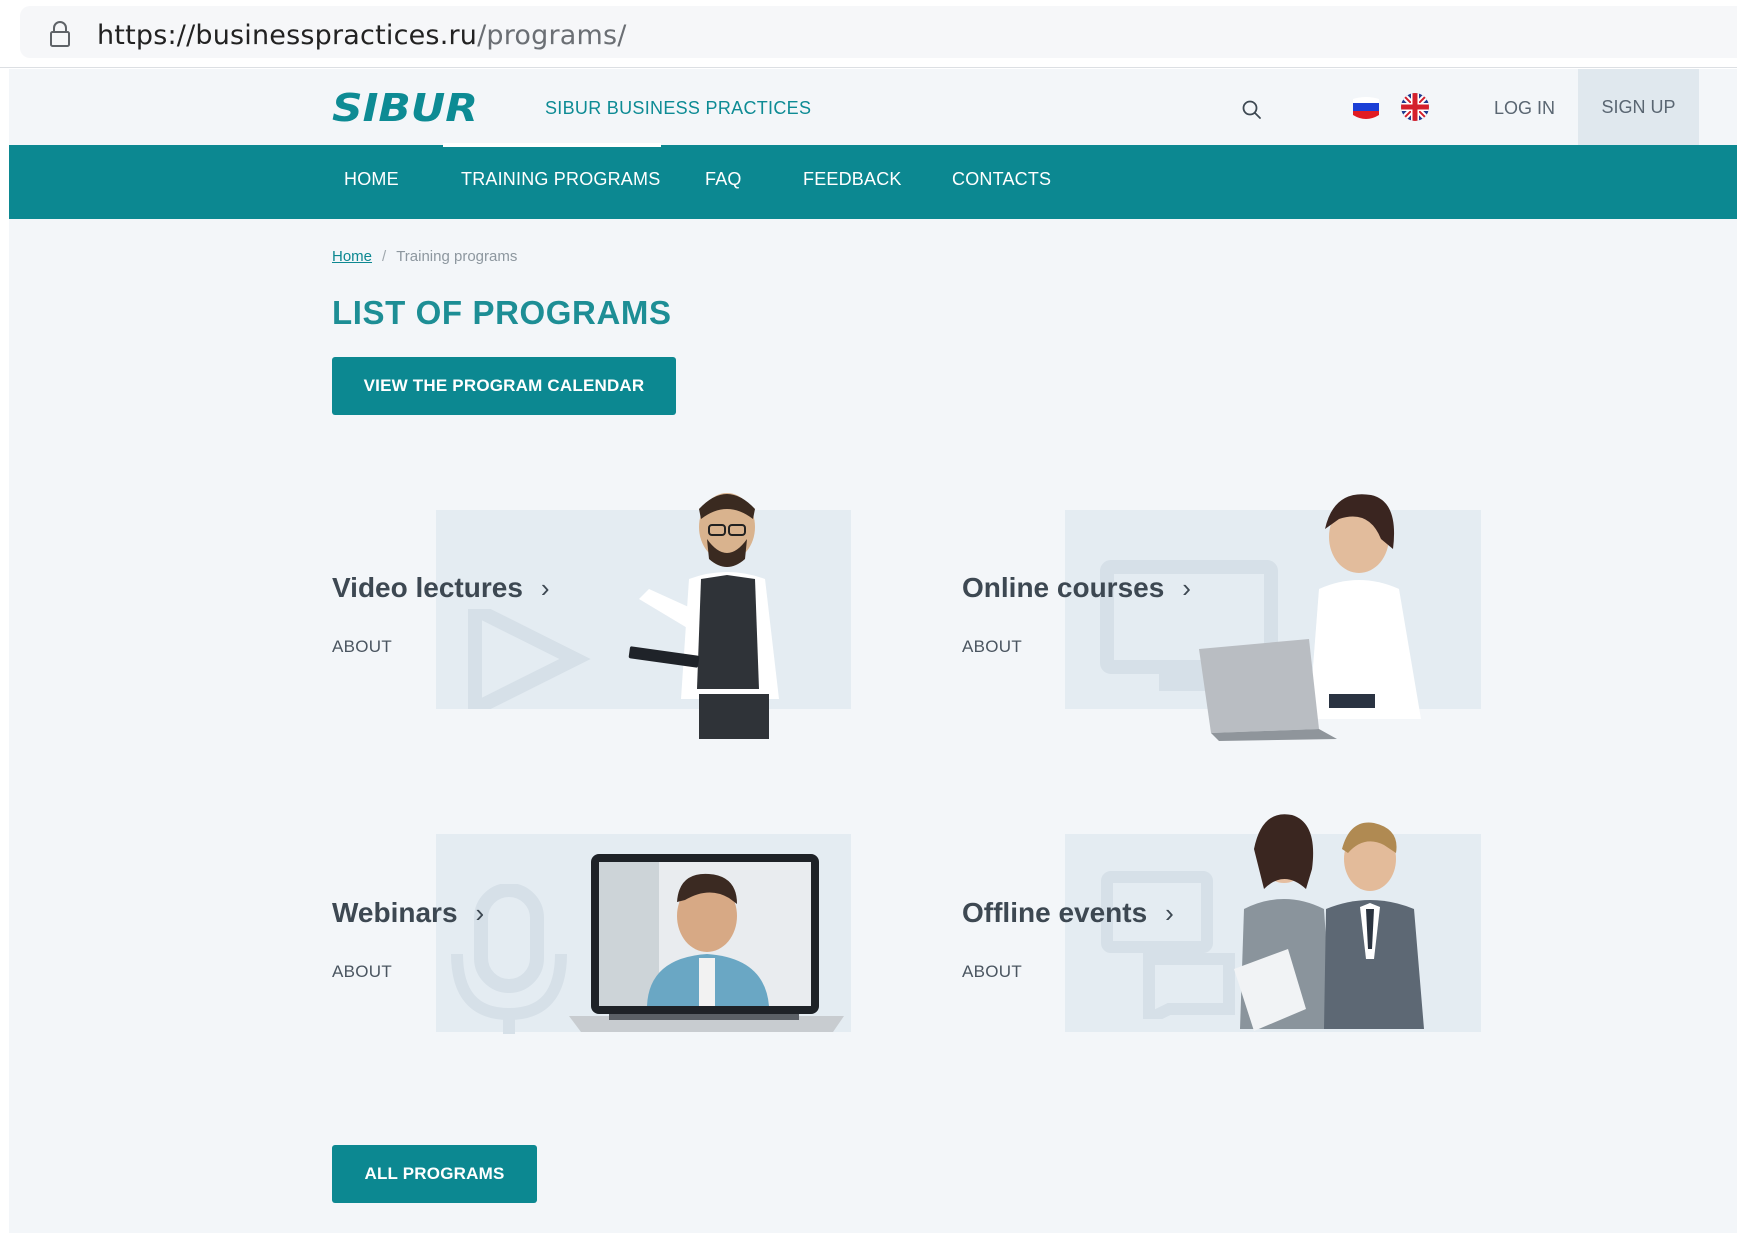  I want to click on browser-address-bar: https://businesspractices.ru/programs/, so click(868, 34).